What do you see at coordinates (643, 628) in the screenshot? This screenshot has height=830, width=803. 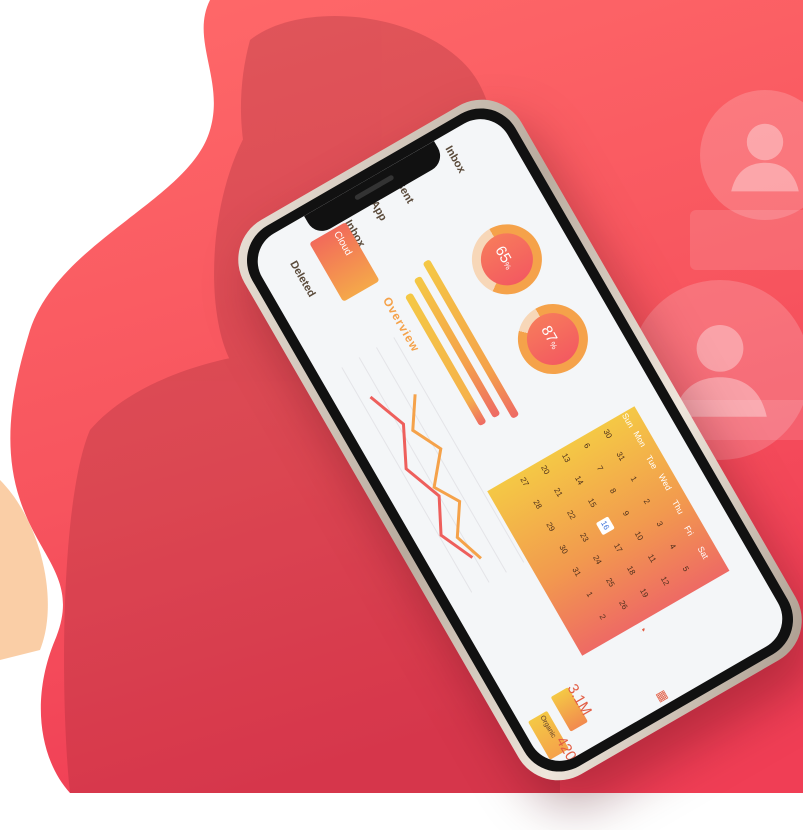 I see `clock-icon: ◔` at bounding box center [643, 628].